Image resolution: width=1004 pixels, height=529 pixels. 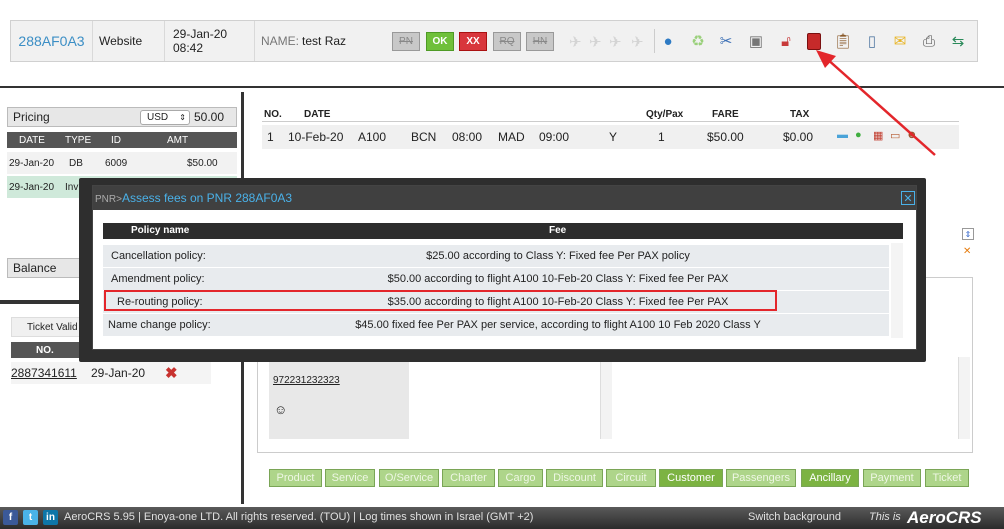 I want to click on tab-charter: Charter, so click(x=468, y=478).